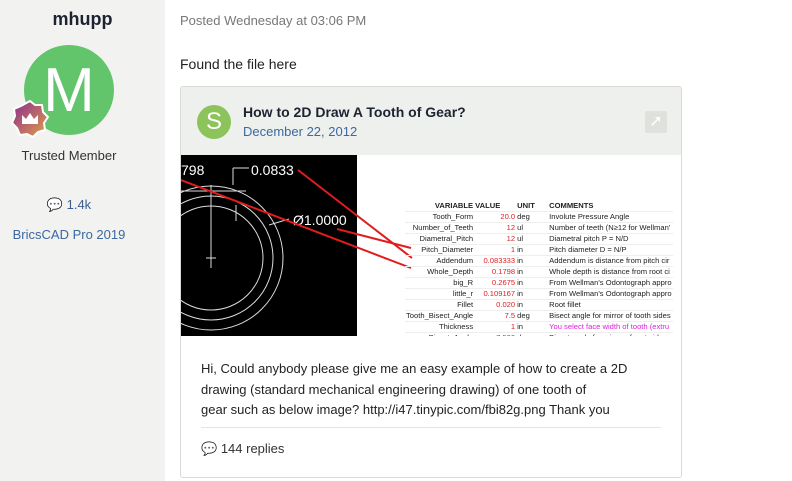 This screenshot has height=481, width=792. I want to click on table-cell: Whole_Depth, so click(440, 272).